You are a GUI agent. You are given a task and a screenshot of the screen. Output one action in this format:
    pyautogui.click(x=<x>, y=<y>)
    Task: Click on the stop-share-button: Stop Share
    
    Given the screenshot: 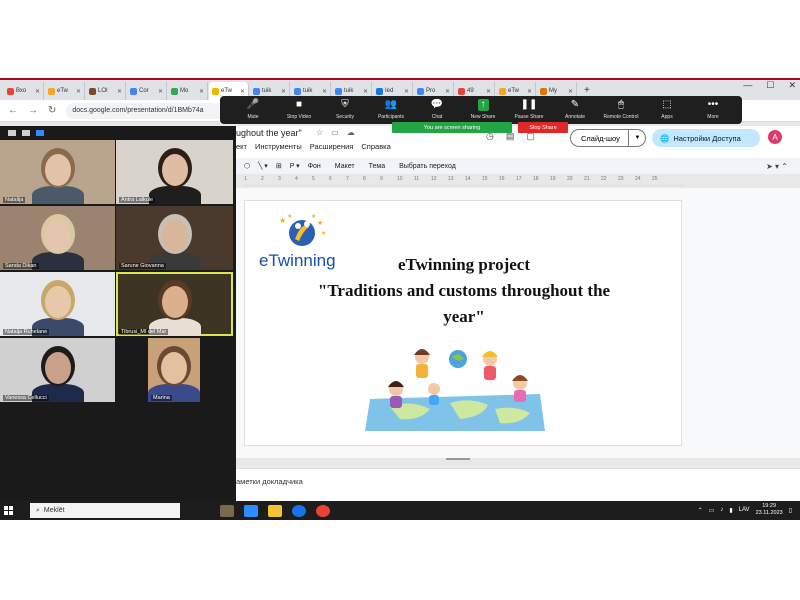 What is the action you would take?
    pyautogui.click(x=543, y=127)
    